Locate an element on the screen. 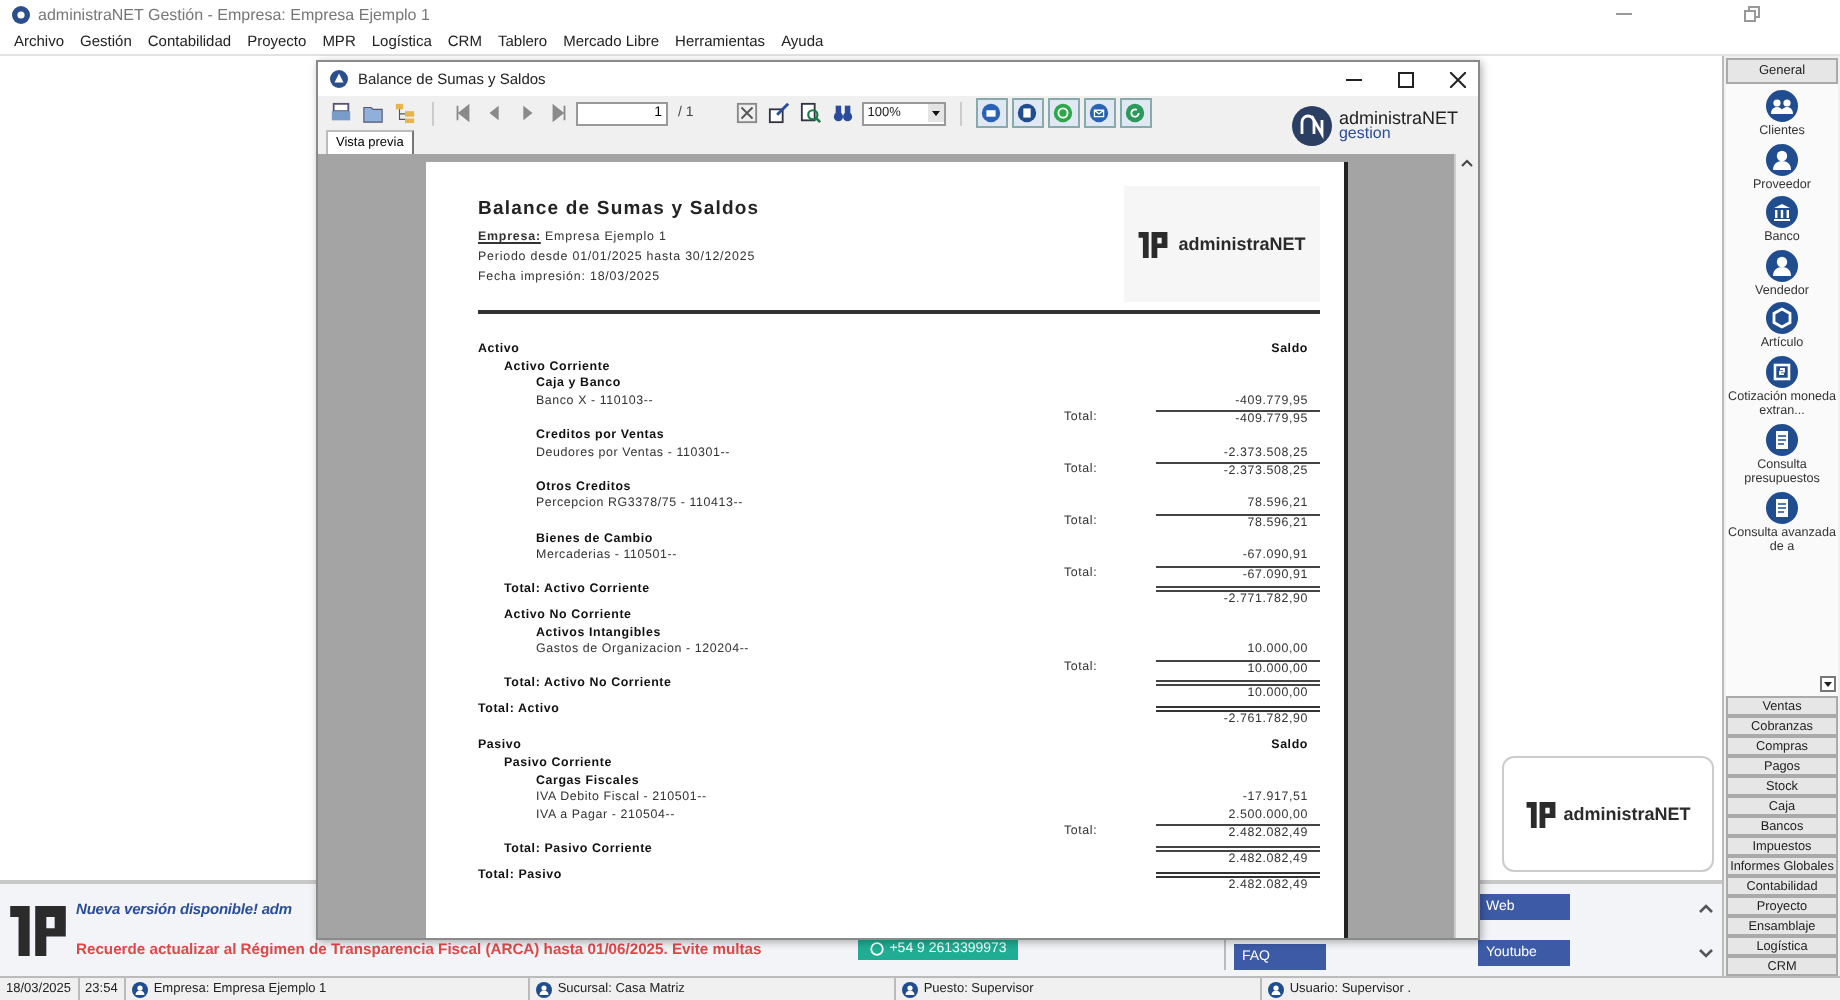 The height and width of the screenshot is (1000, 1840). close-preview-icon is located at coordinates (747, 113).